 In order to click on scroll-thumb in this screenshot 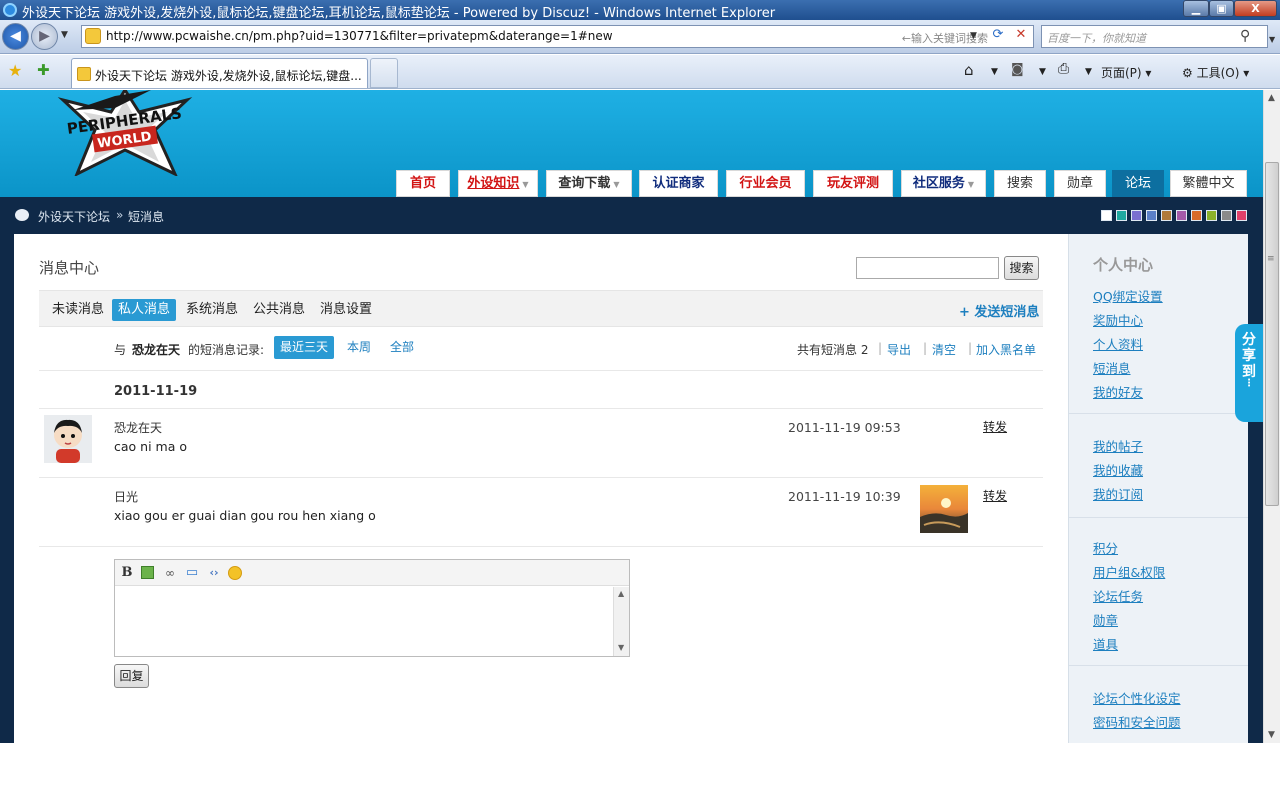, I will do `click(1272, 334)`.